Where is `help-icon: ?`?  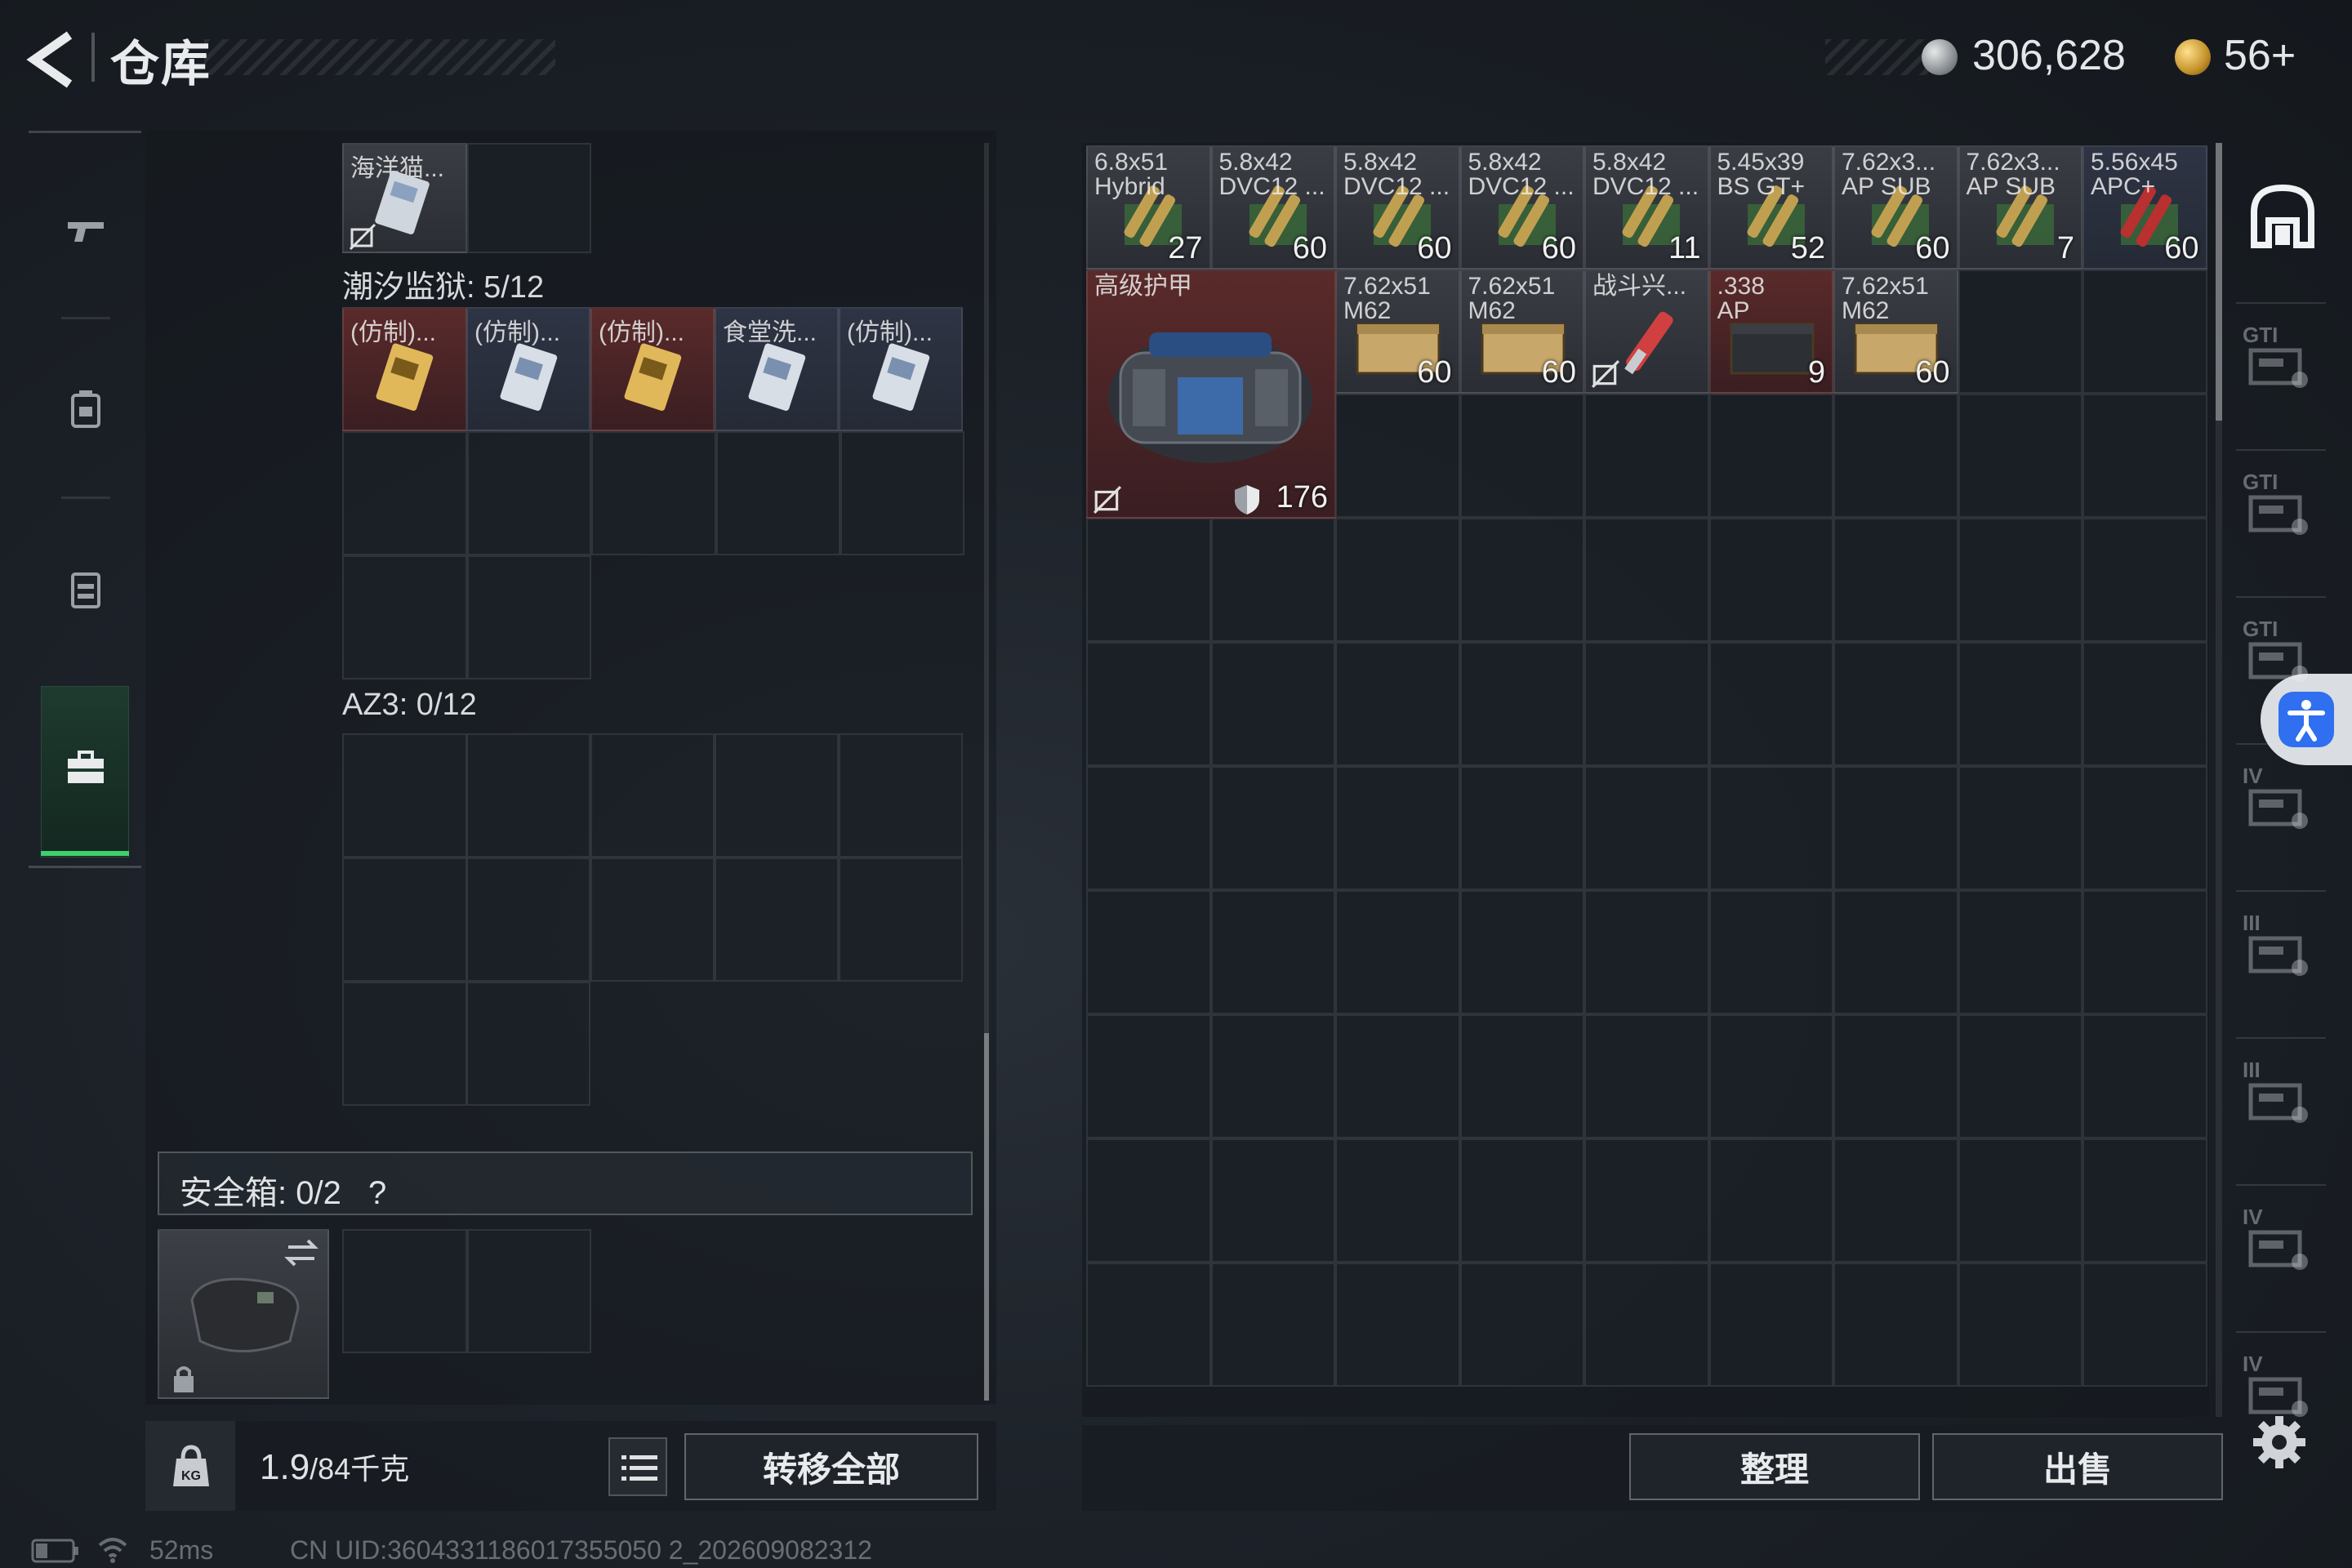
help-icon: ? is located at coordinates (377, 1193).